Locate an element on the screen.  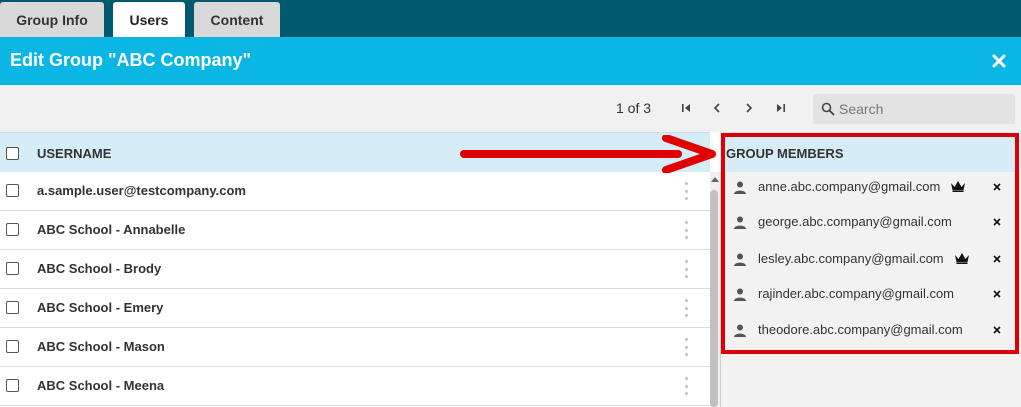
member-item: george.abc.company@gmail.com is located at coordinates (871, 223).